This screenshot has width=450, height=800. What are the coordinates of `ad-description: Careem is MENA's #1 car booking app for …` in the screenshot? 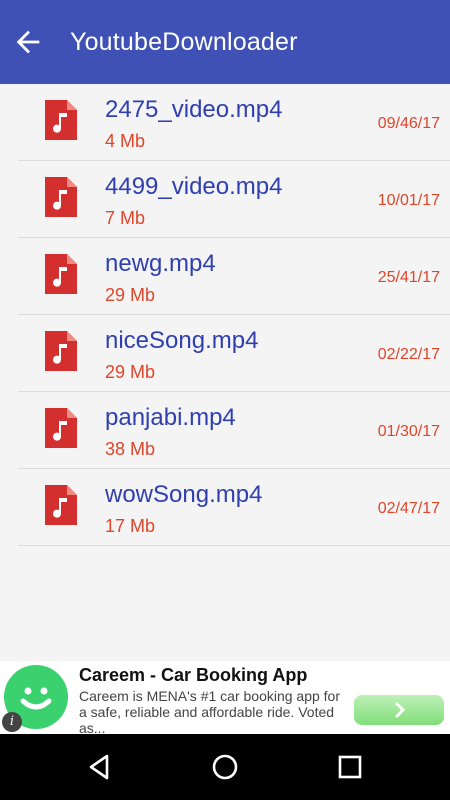 It's located at (210, 712).